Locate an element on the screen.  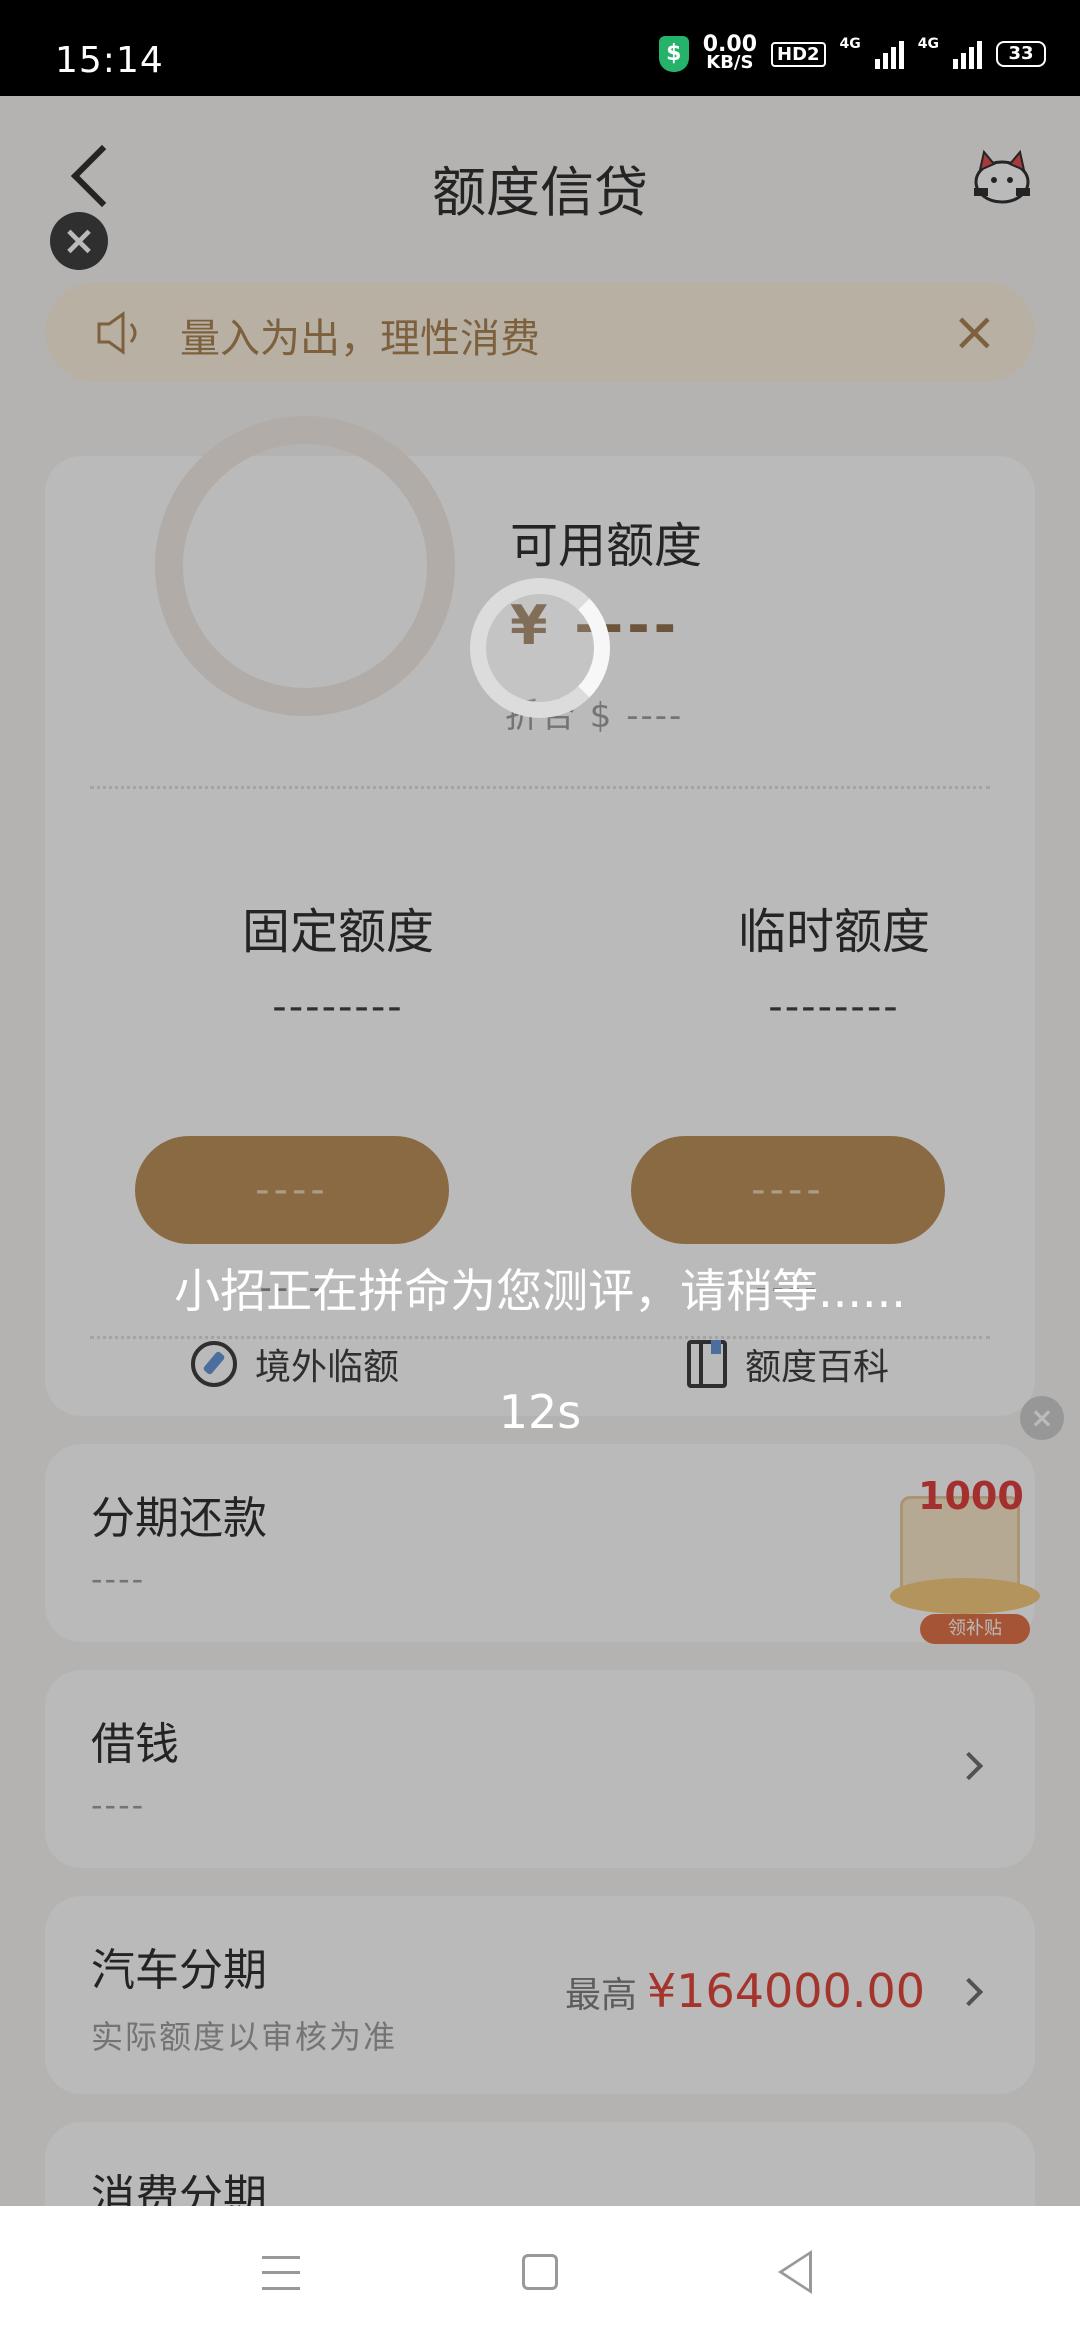
loading-spinner-icon is located at coordinates (540, 648).